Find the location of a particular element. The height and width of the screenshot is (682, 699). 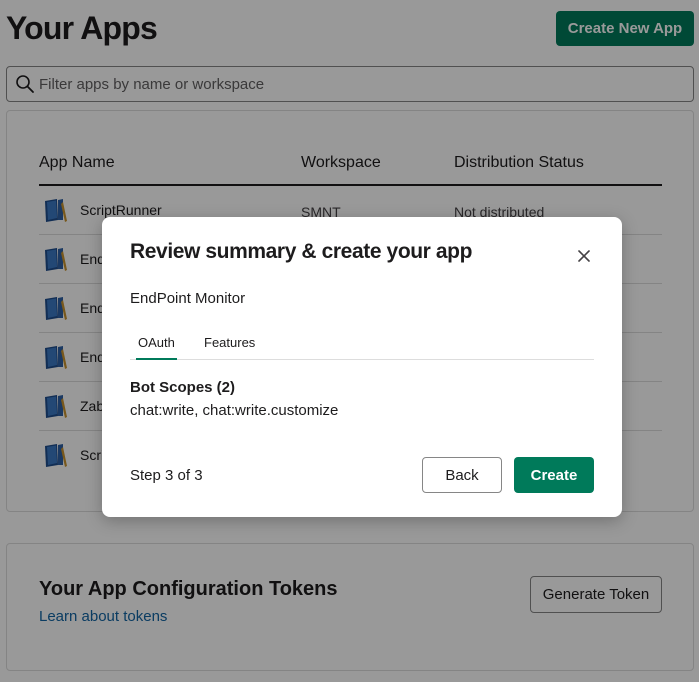

bot-scopes-heading: Bot Scopes (2) is located at coordinates (183, 387).